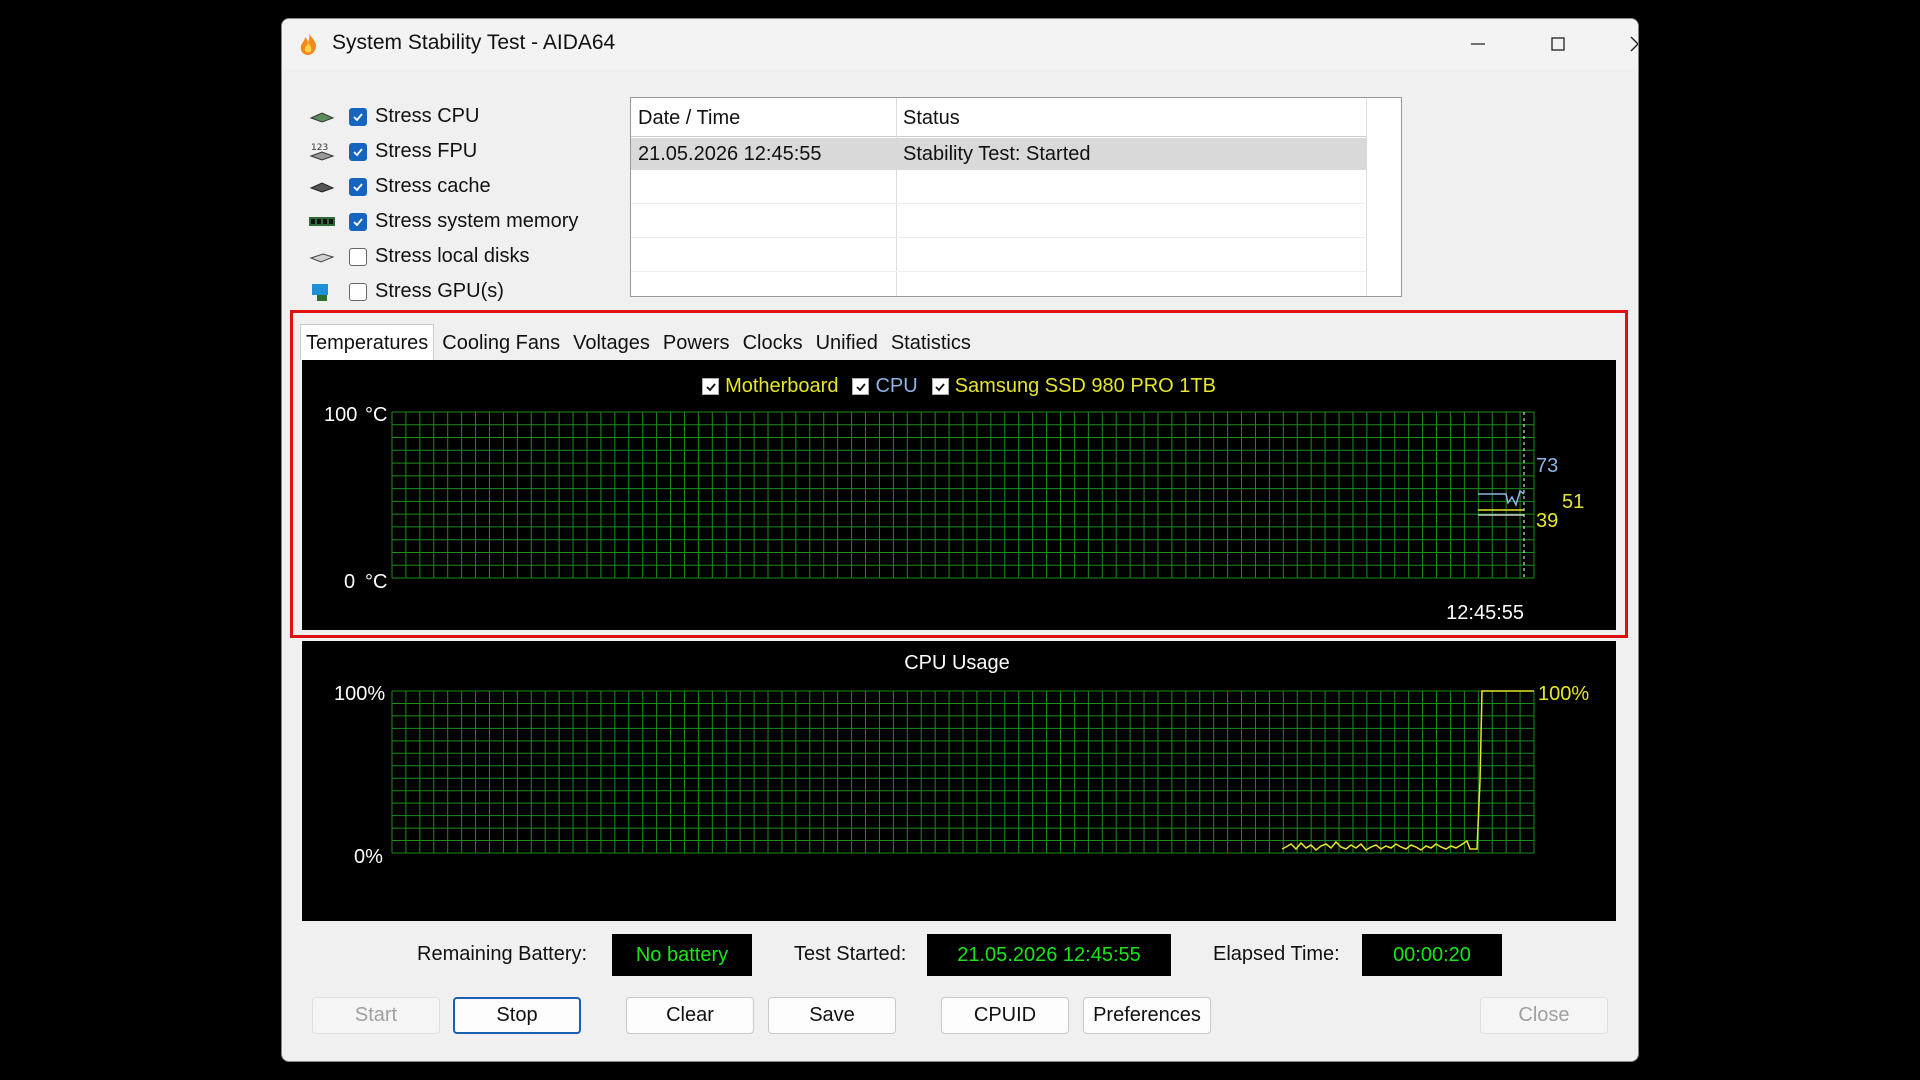 Image resolution: width=1920 pixels, height=1080 pixels. I want to click on tab-statistics: Statistics, so click(931, 342).